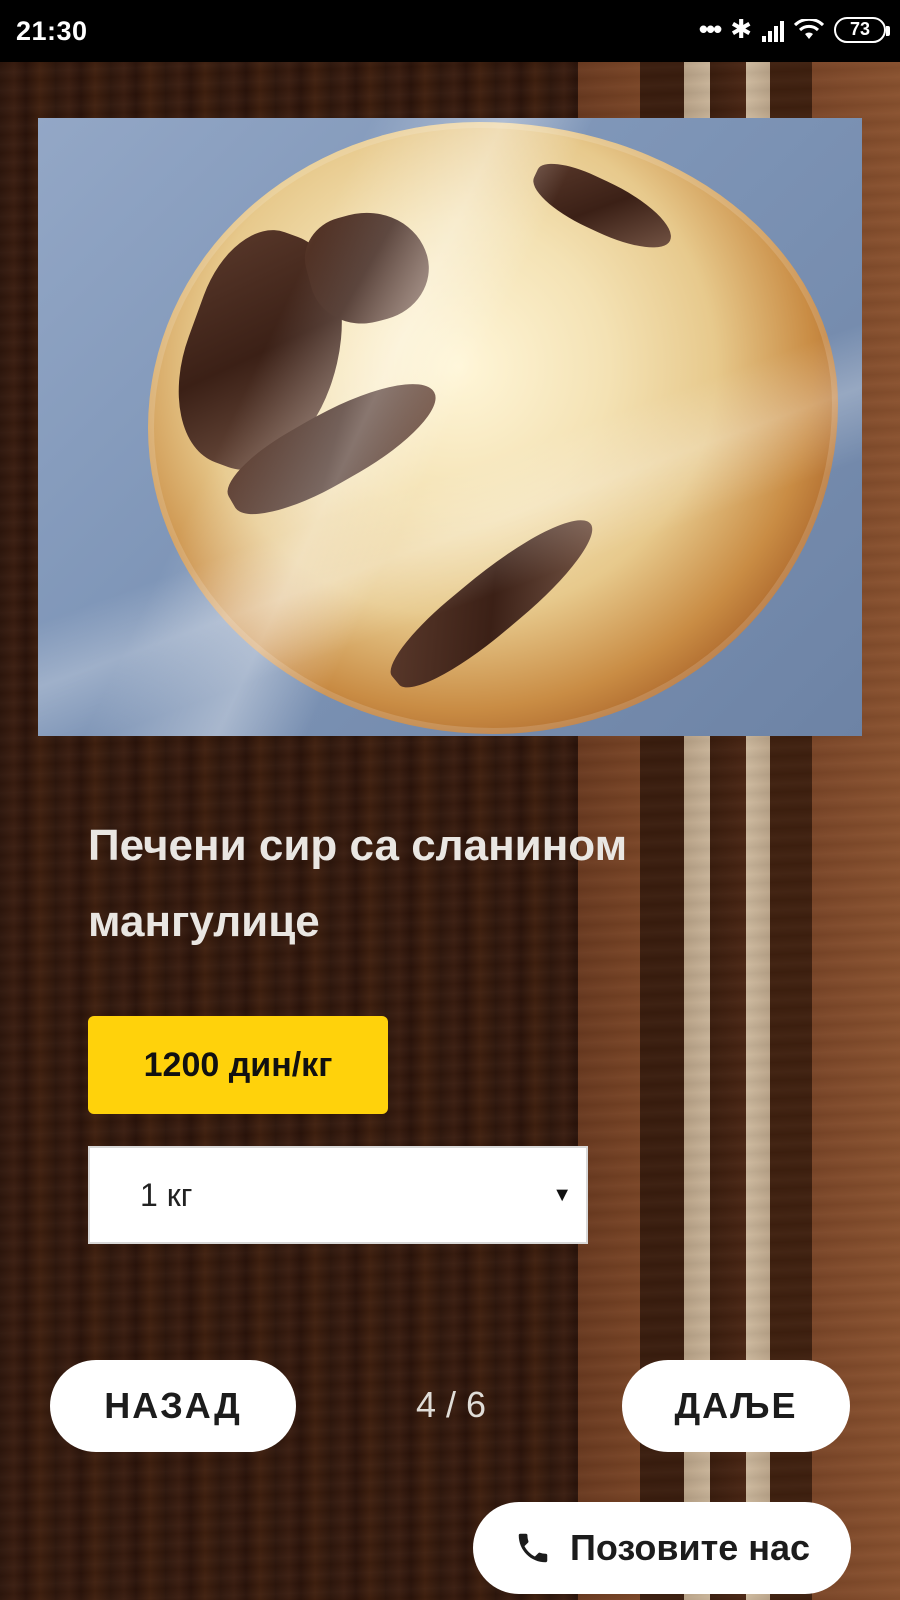 Image resolution: width=900 pixels, height=1600 pixels. What do you see at coordinates (358, 883) in the screenshot?
I see `product-title: Печени сир са сланином мангулице` at bounding box center [358, 883].